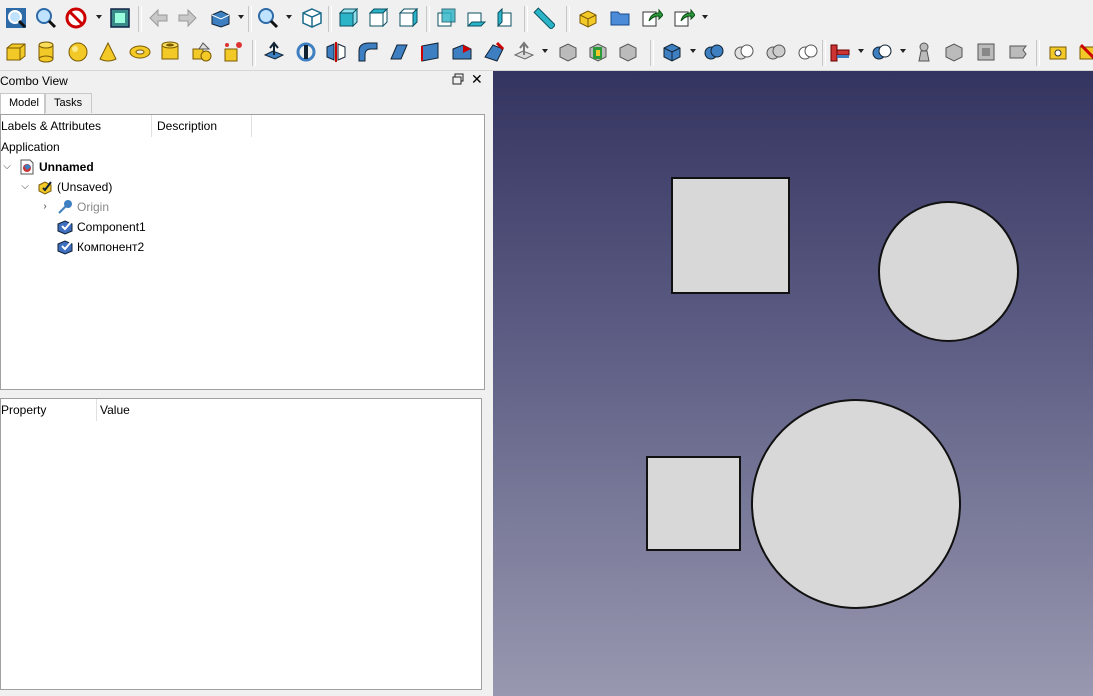  I want to click on zoom-icon, so click(268, 18).